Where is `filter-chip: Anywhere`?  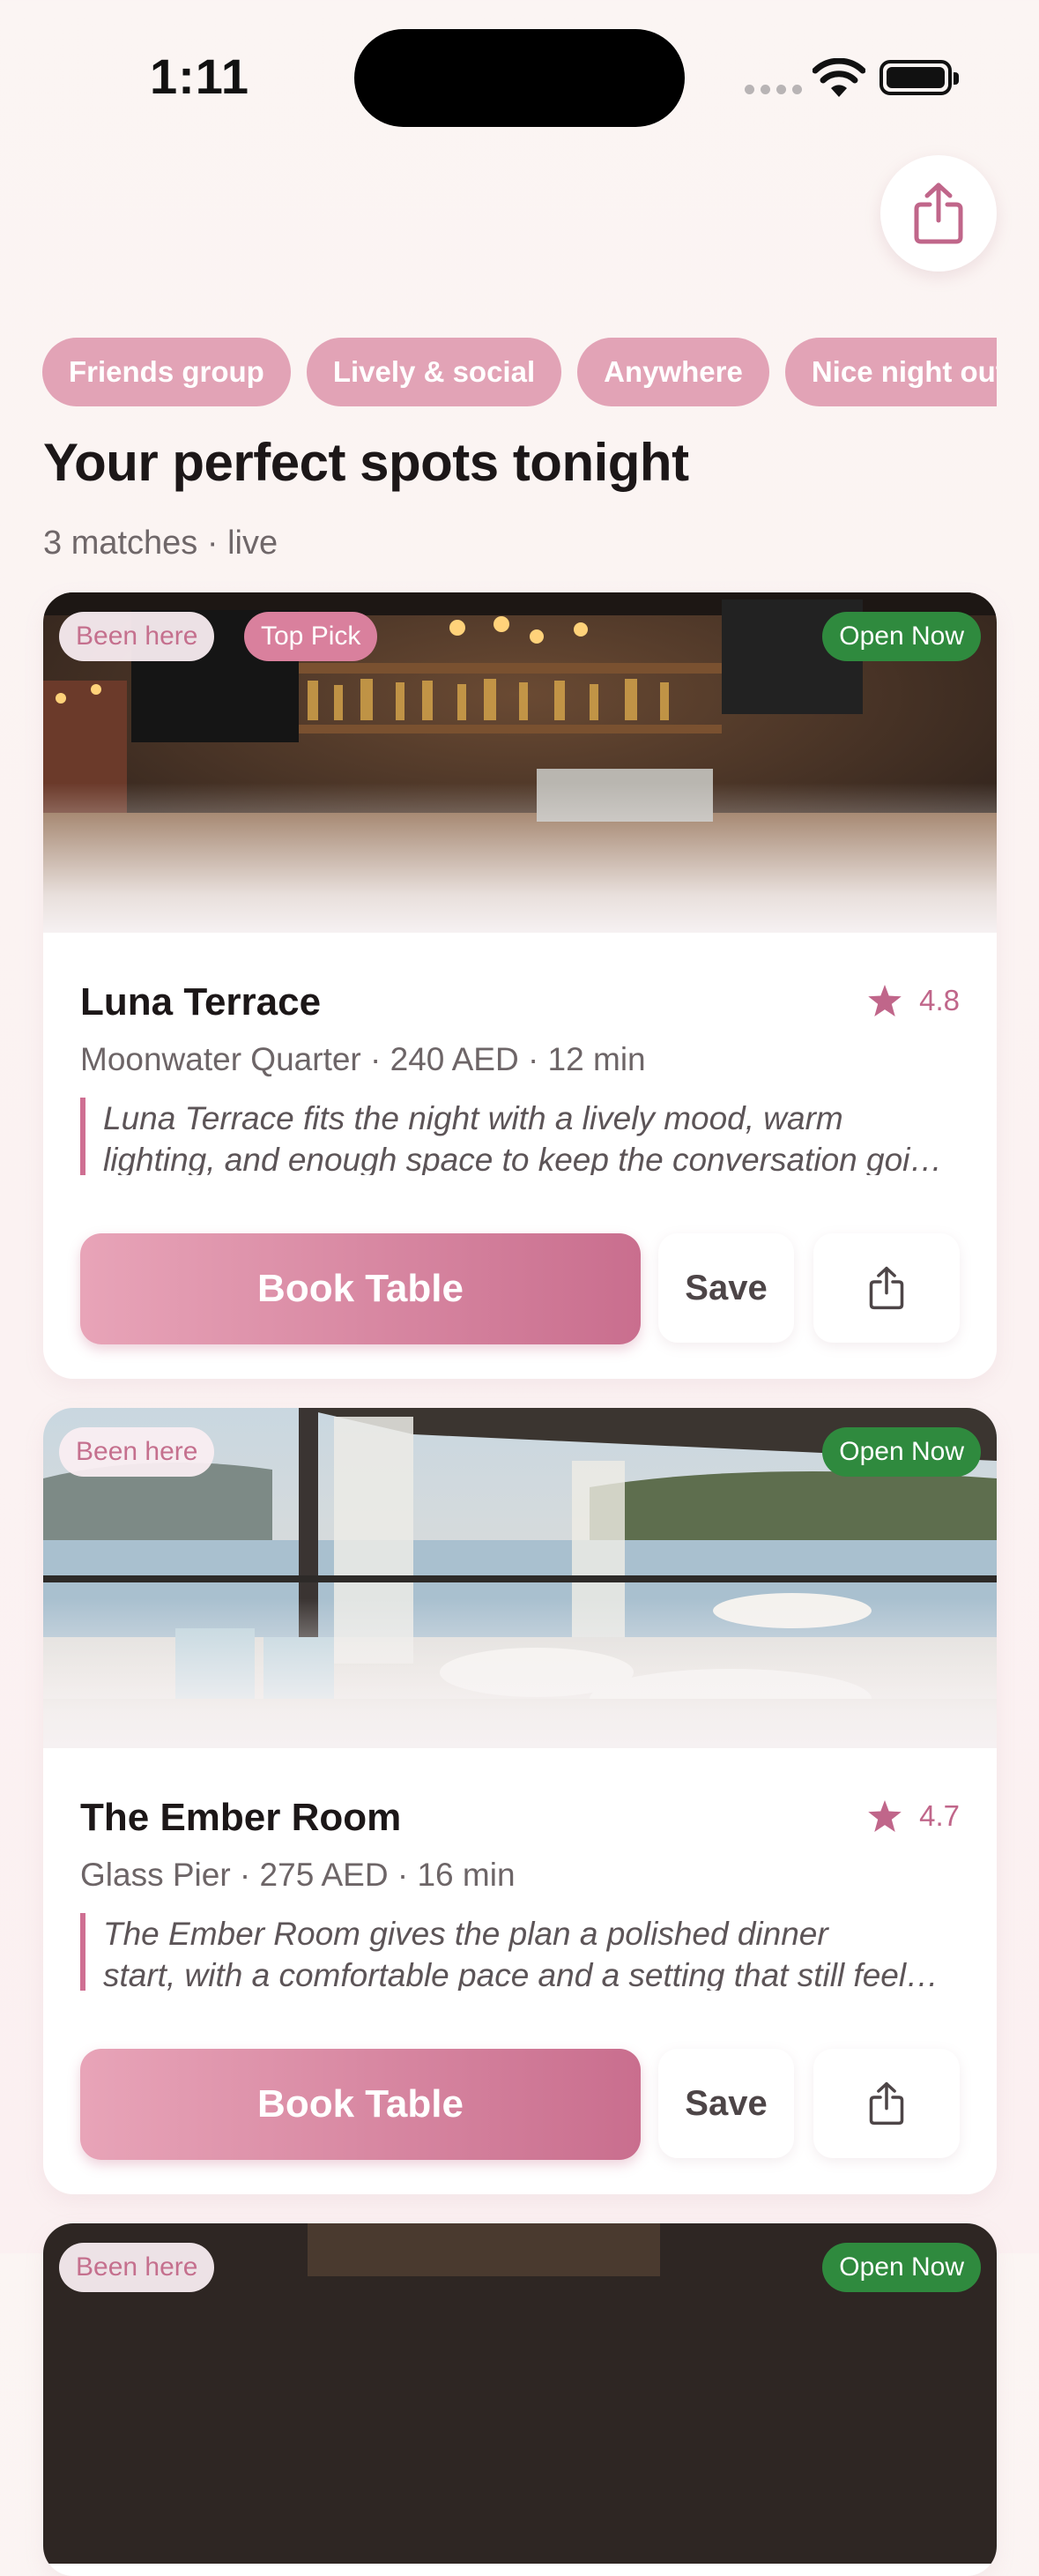
filter-chip: Anywhere is located at coordinates (673, 372).